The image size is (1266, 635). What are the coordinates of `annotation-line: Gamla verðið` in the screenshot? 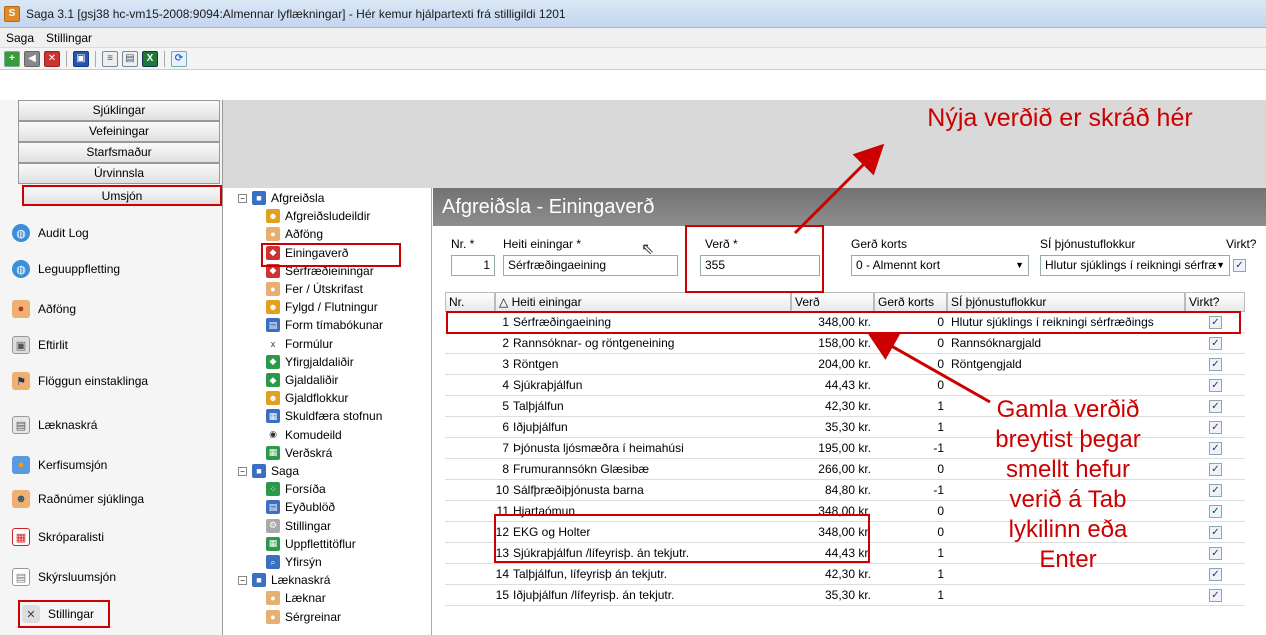 It's located at (1068, 409).